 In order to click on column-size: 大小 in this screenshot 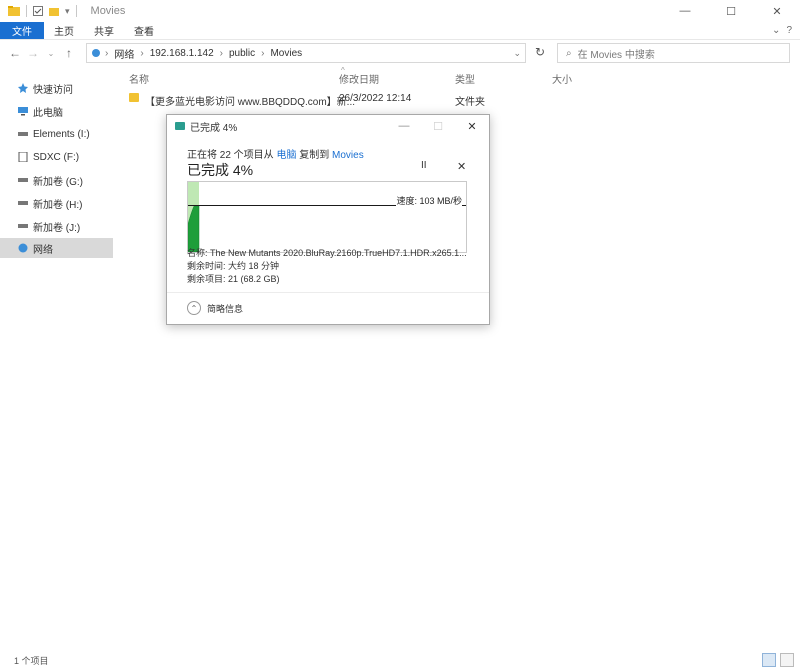, I will do `click(562, 78)`.